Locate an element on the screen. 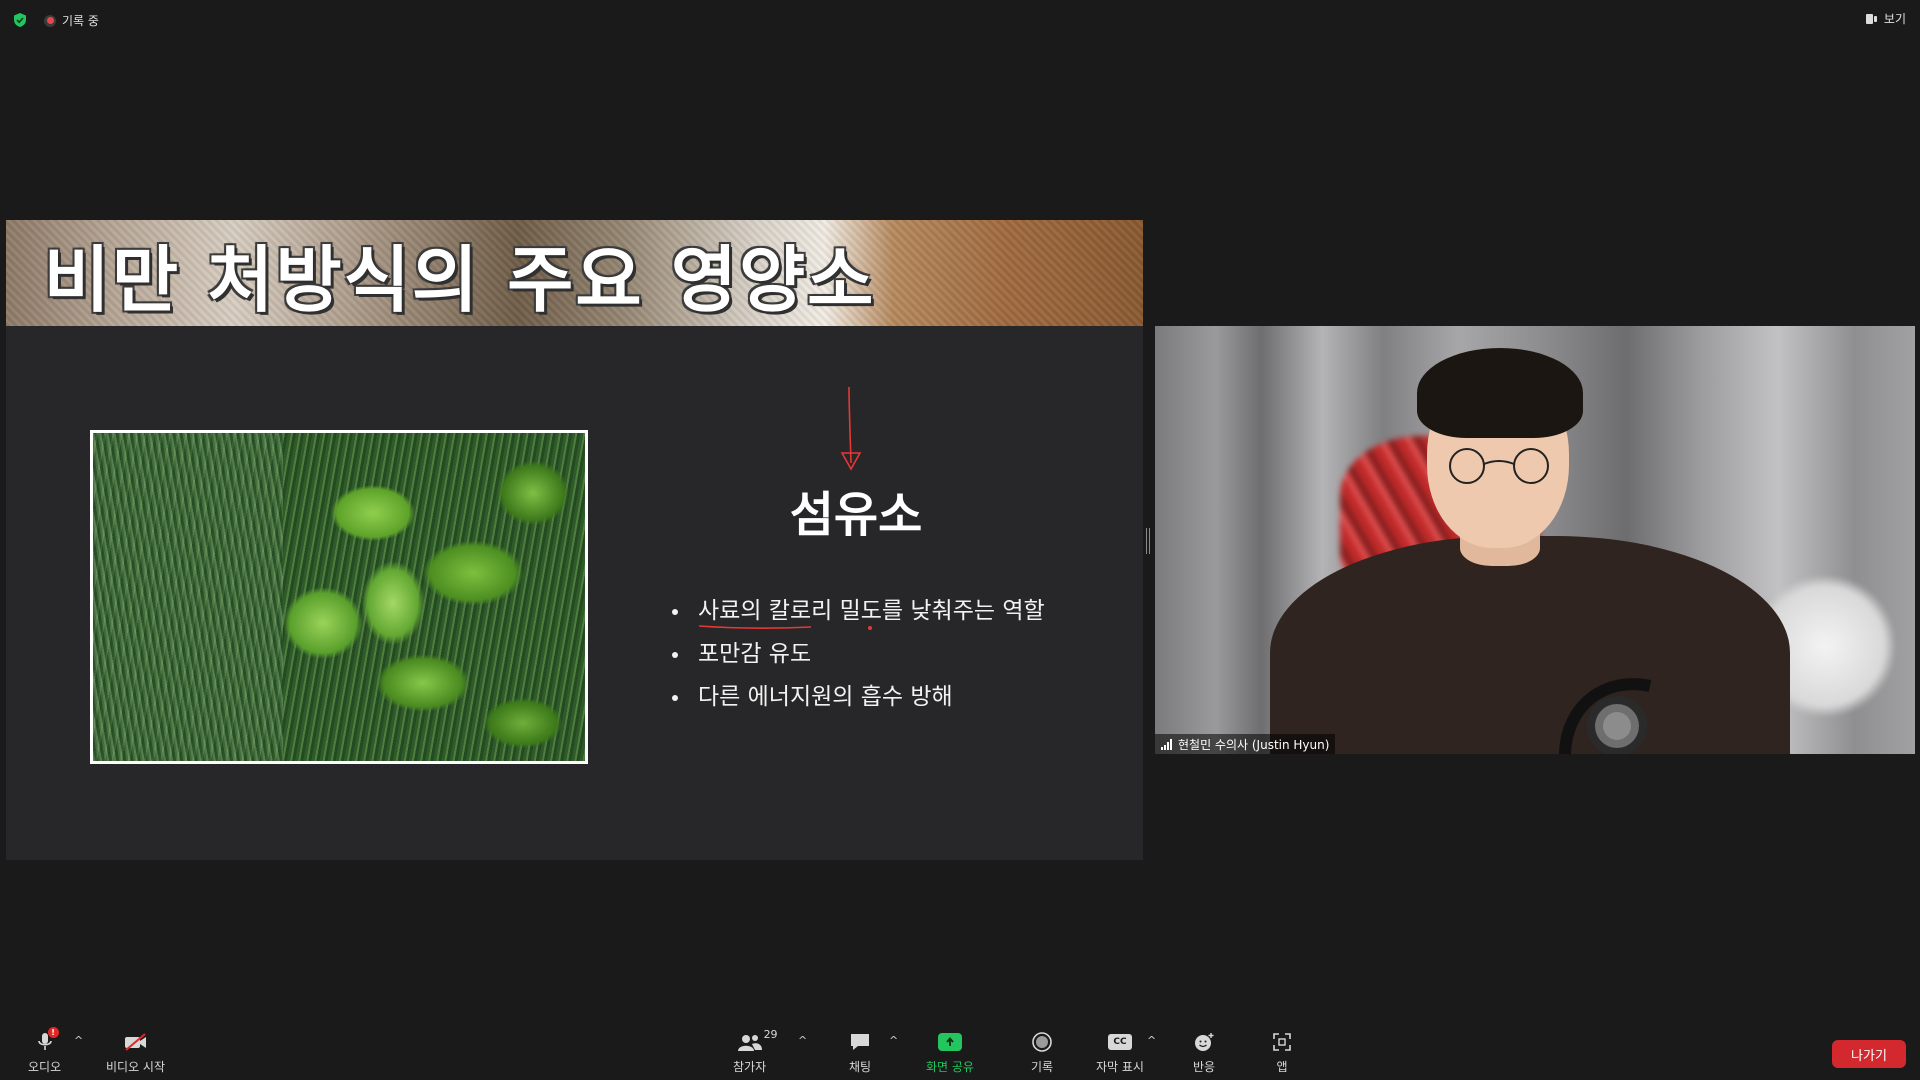 This screenshot has height=1080, width=1920. record-icon is located at coordinates (1042, 1042).